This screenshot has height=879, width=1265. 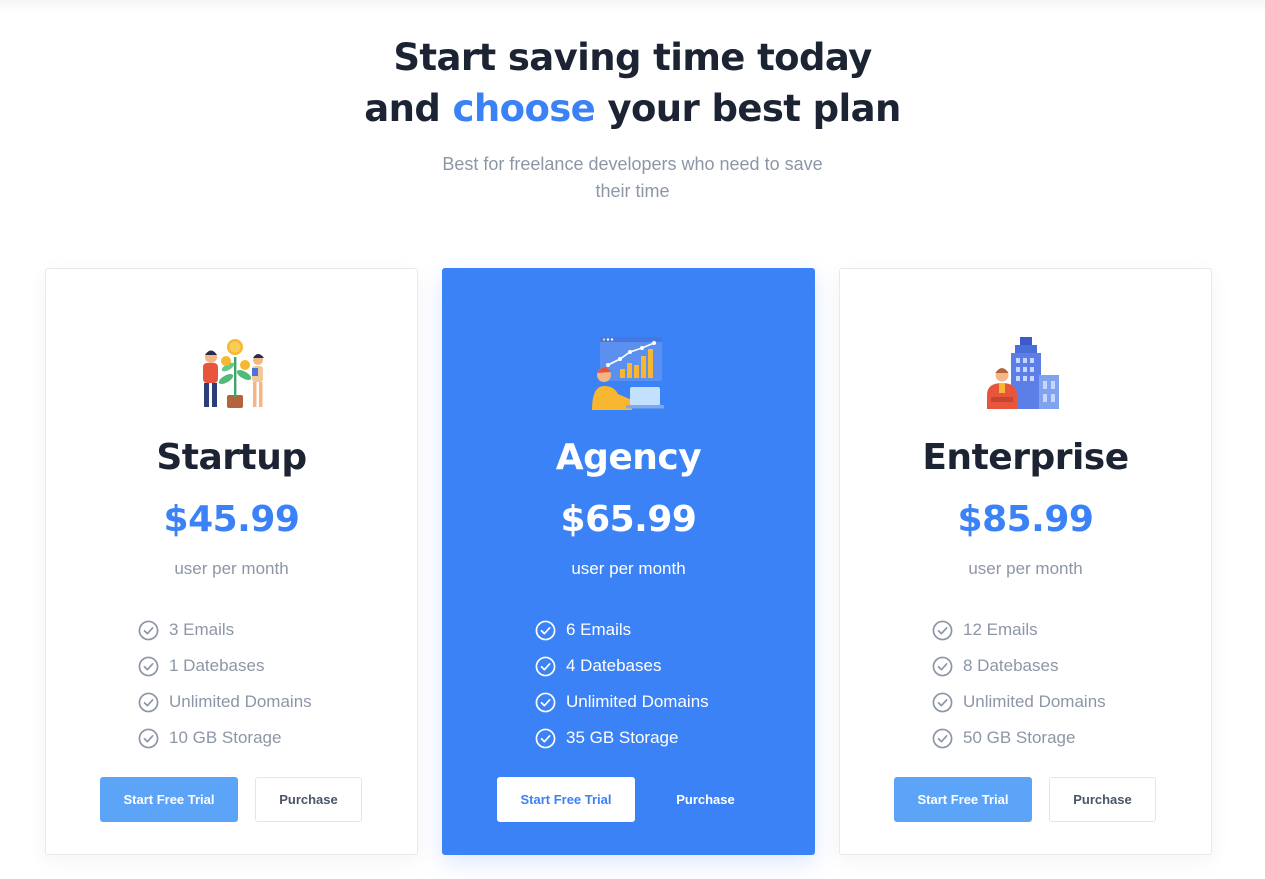 What do you see at coordinates (217, 665) in the screenshot?
I see `feature-label: 1 Datebases` at bounding box center [217, 665].